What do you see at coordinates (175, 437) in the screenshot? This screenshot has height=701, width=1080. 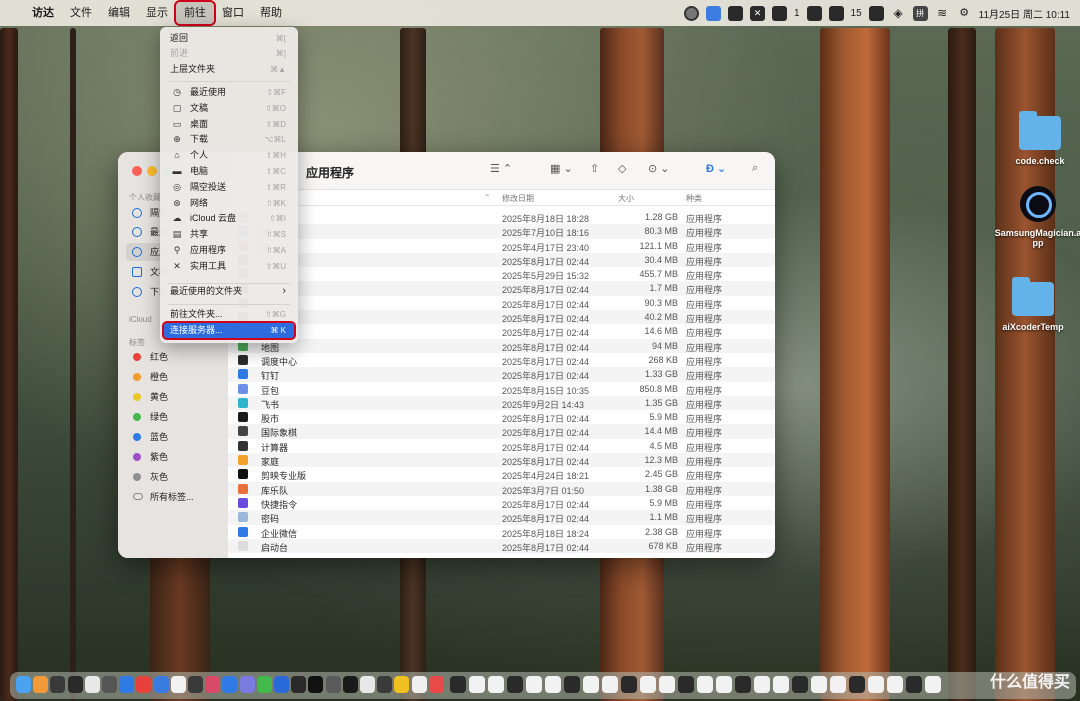 I see `sidebar-tag-blue: 蓝色` at bounding box center [175, 437].